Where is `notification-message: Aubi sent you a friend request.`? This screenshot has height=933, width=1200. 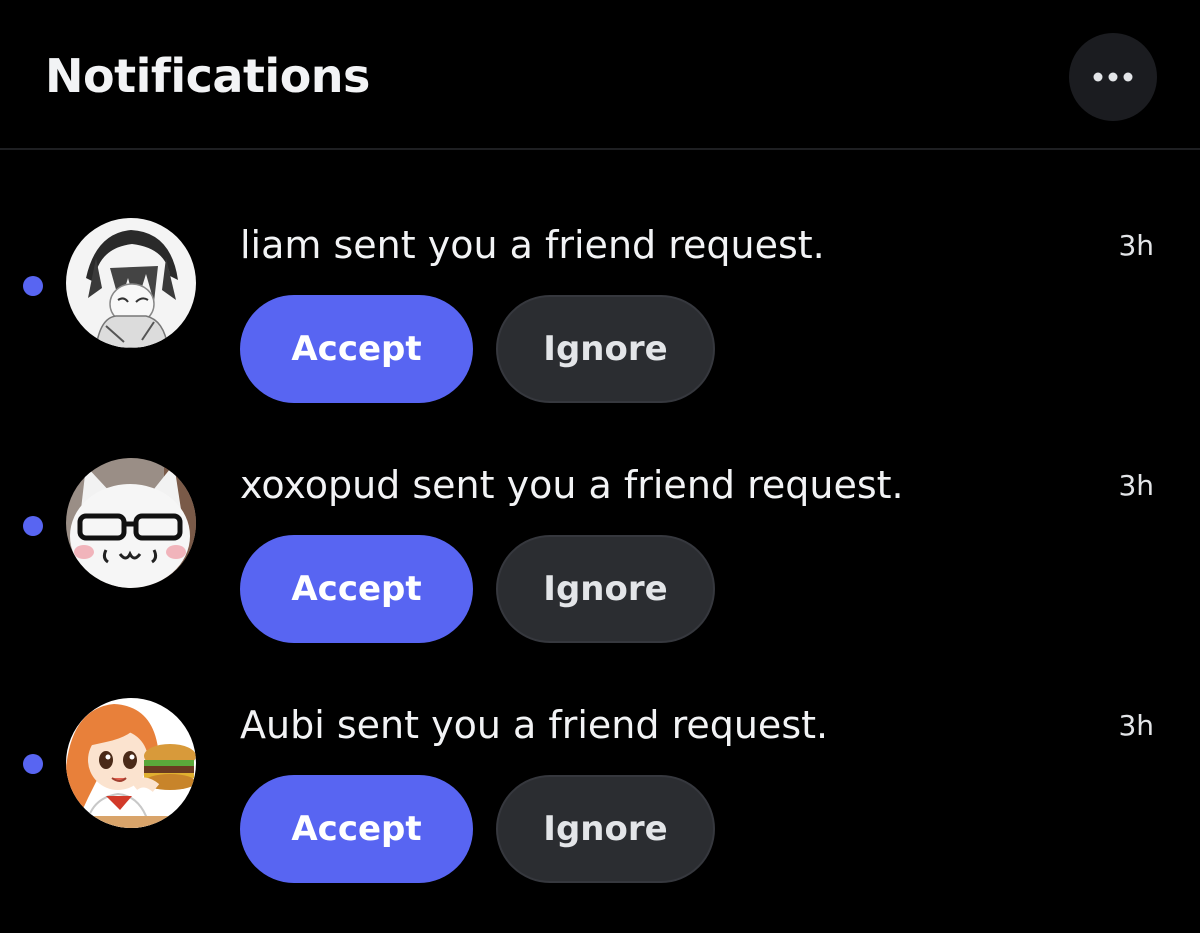
notification-message: Aubi sent you a friend request. is located at coordinates (534, 725).